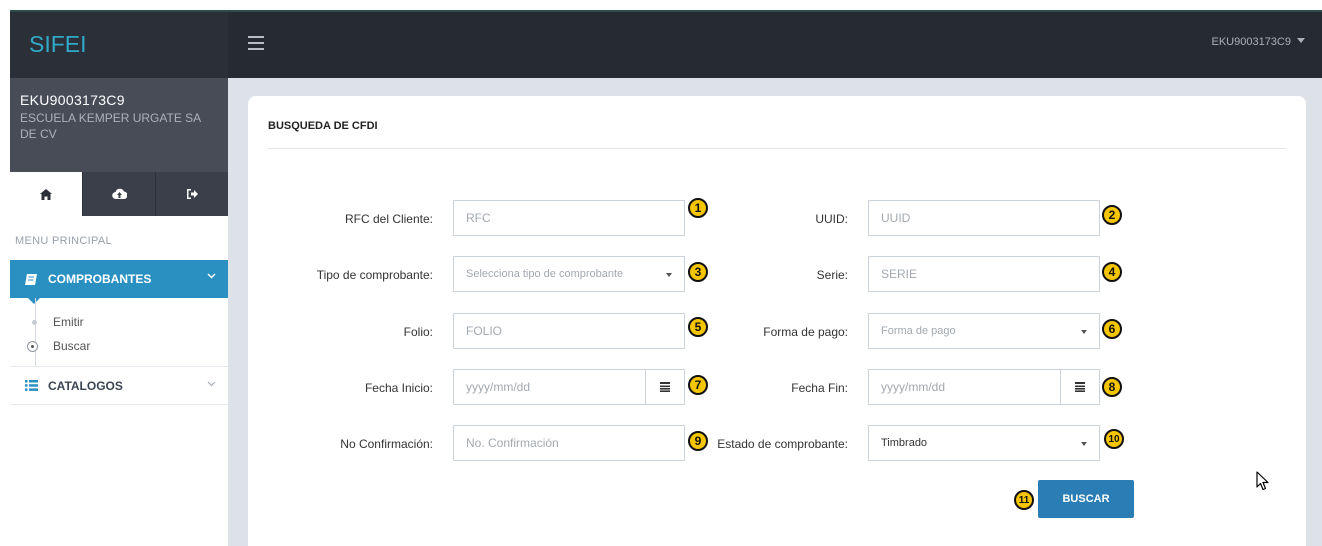  I want to click on folio-label: Folio:, so click(418, 332).